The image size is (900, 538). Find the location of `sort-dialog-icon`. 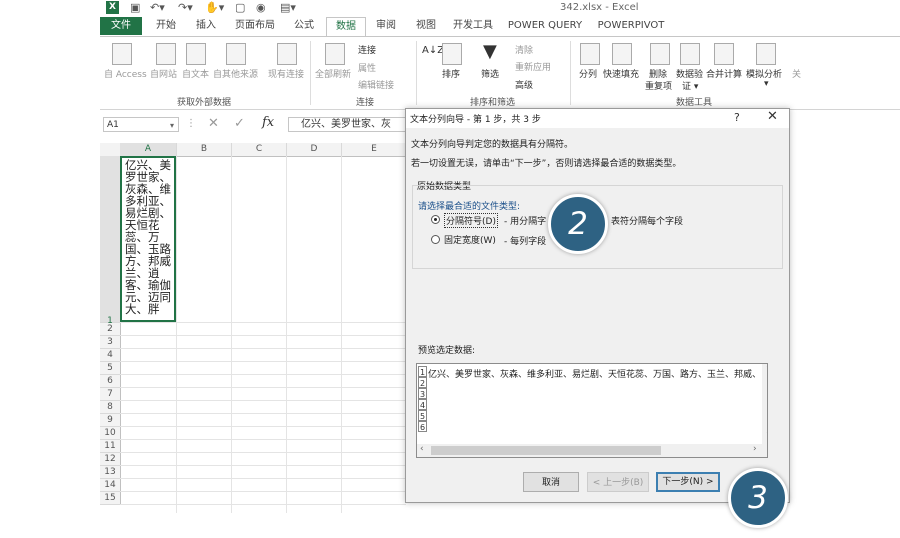

sort-dialog-icon is located at coordinates (452, 54).